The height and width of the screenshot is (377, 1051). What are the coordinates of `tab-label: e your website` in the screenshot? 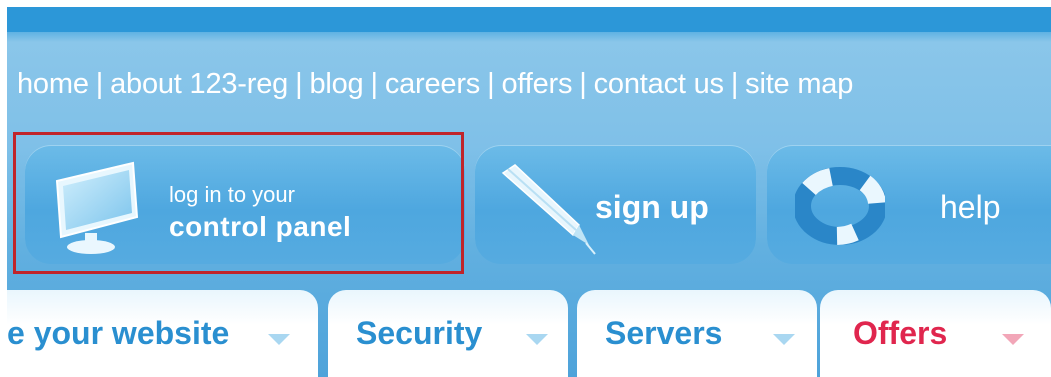 It's located at (118, 333).